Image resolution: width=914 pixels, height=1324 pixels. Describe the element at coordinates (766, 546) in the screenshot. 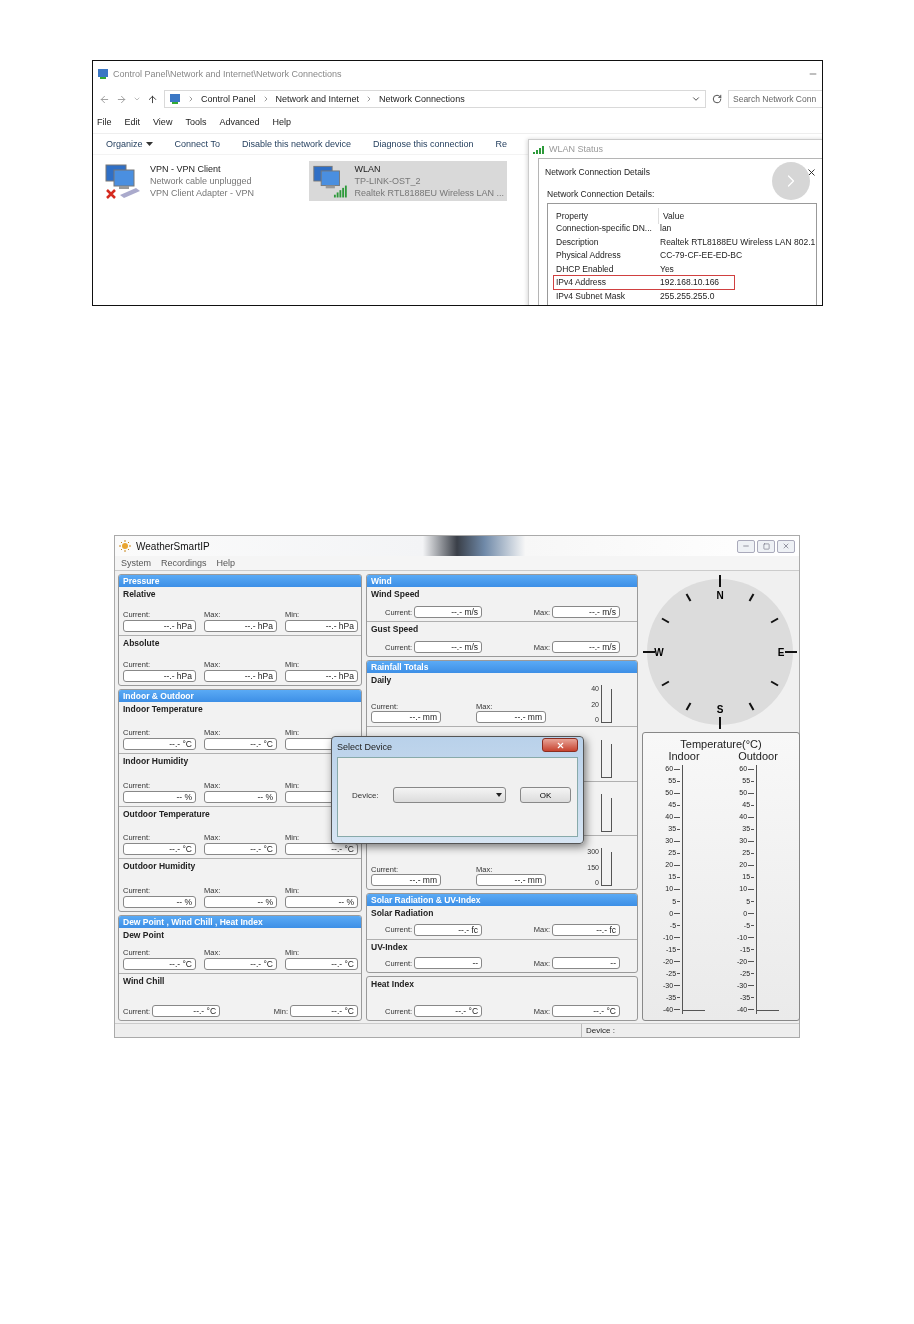

I see `maximize-button` at that location.